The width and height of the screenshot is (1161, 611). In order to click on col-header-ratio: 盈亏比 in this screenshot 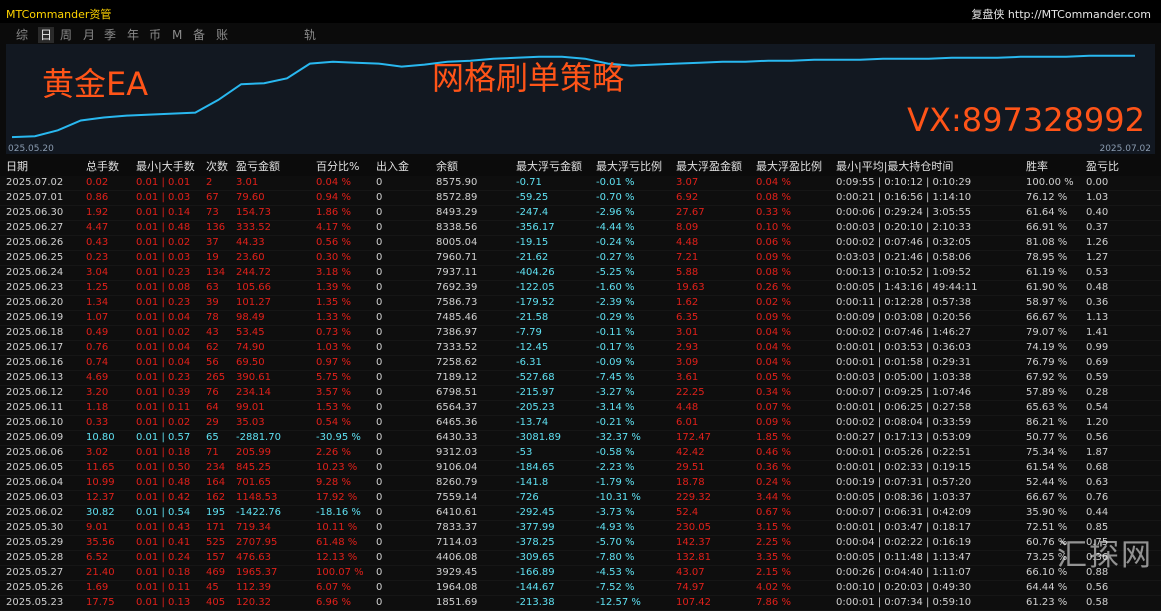, I will do `click(1102, 167)`.